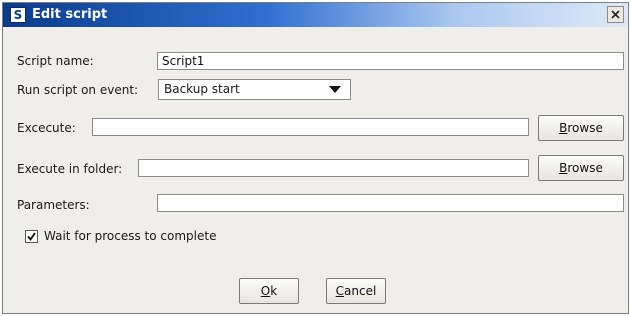 This screenshot has width=631, height=316. What do you see at coordinates (53, 205) in the screenshot?
I see `parameters-label: Parameters:` at bounding box center [53, 205].